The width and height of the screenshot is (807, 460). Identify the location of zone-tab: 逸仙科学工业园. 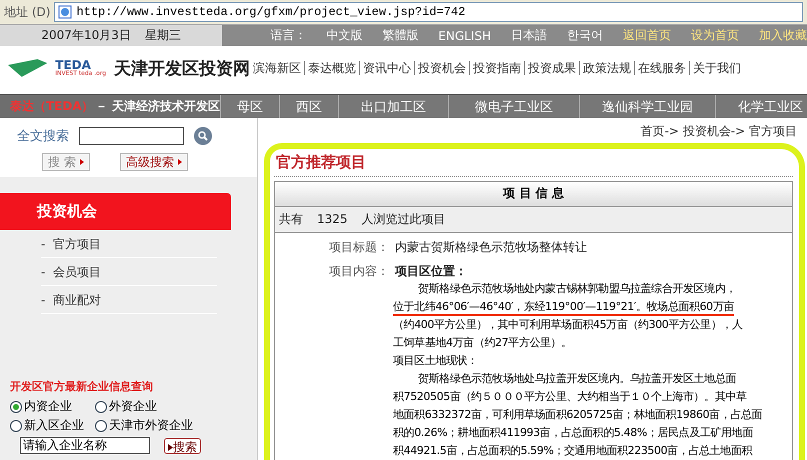
(646, 106).